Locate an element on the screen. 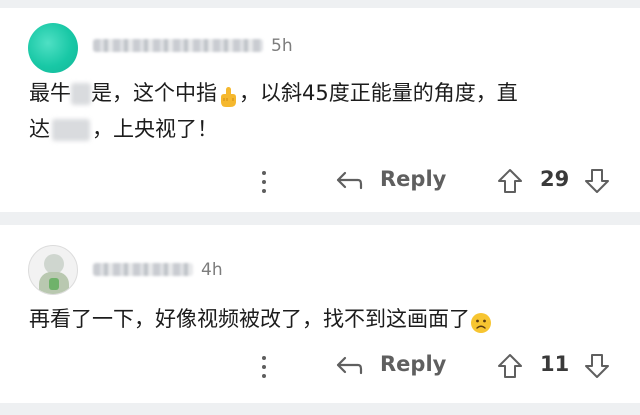  comment-text-line1: 最牛 是，这个中指 ，以斜45度正能量的角度，直 is located at coordinates (273, 93).